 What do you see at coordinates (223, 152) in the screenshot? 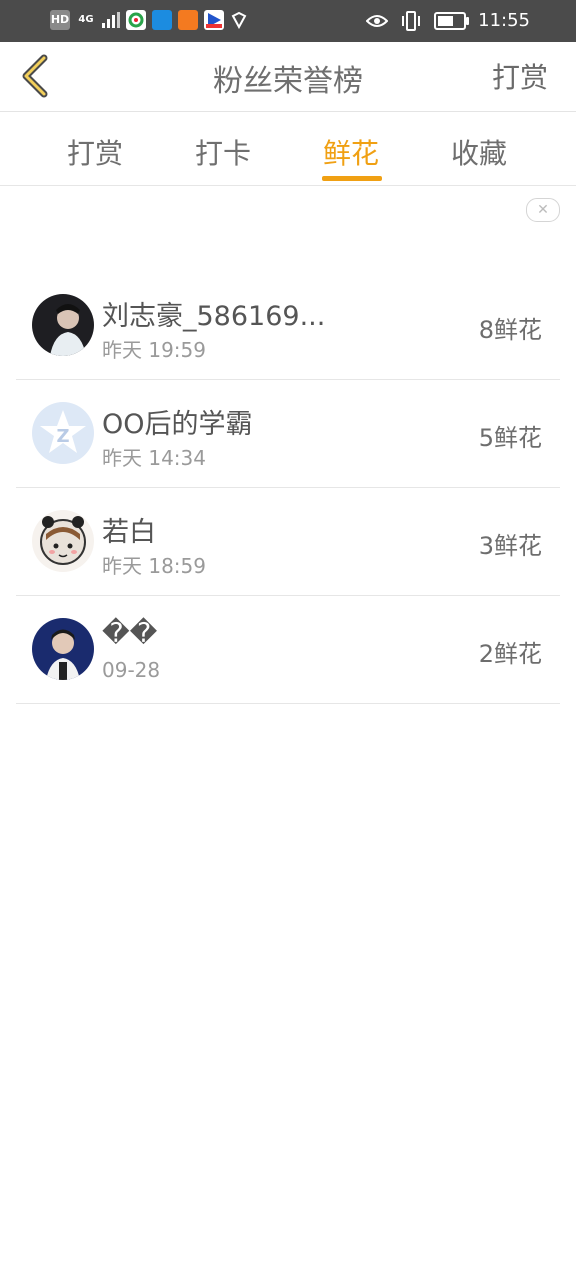
I see `tab-checkin: 打卡` at bounding box center [223, 152].